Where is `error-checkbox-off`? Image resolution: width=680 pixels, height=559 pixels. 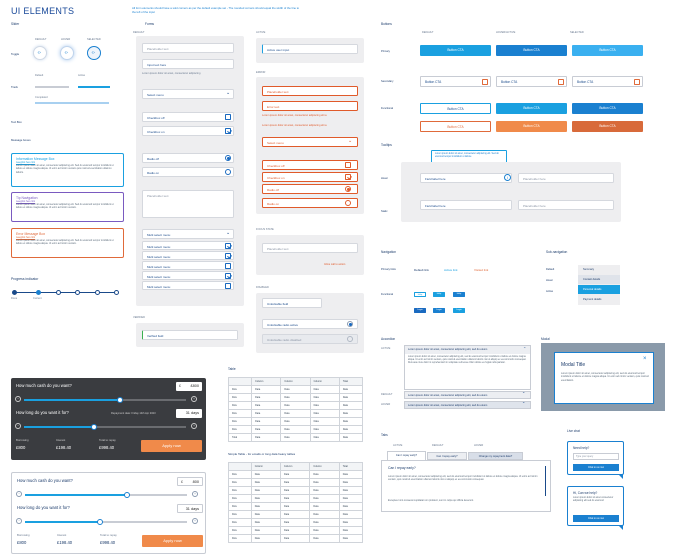 error-checkbox-off is located at coordinates (348, 165).